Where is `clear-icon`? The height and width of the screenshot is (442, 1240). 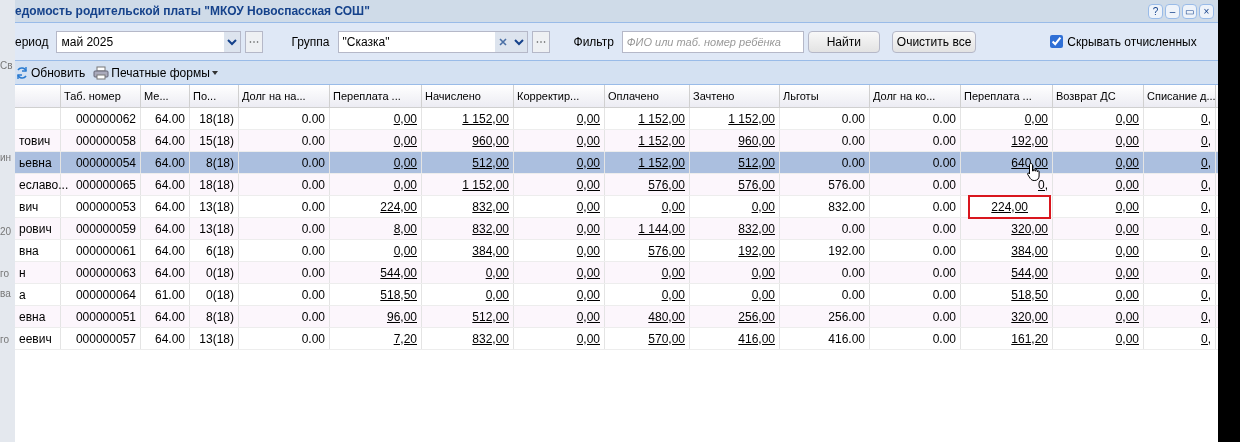 clear-icon is located at coordinates (502, 41).